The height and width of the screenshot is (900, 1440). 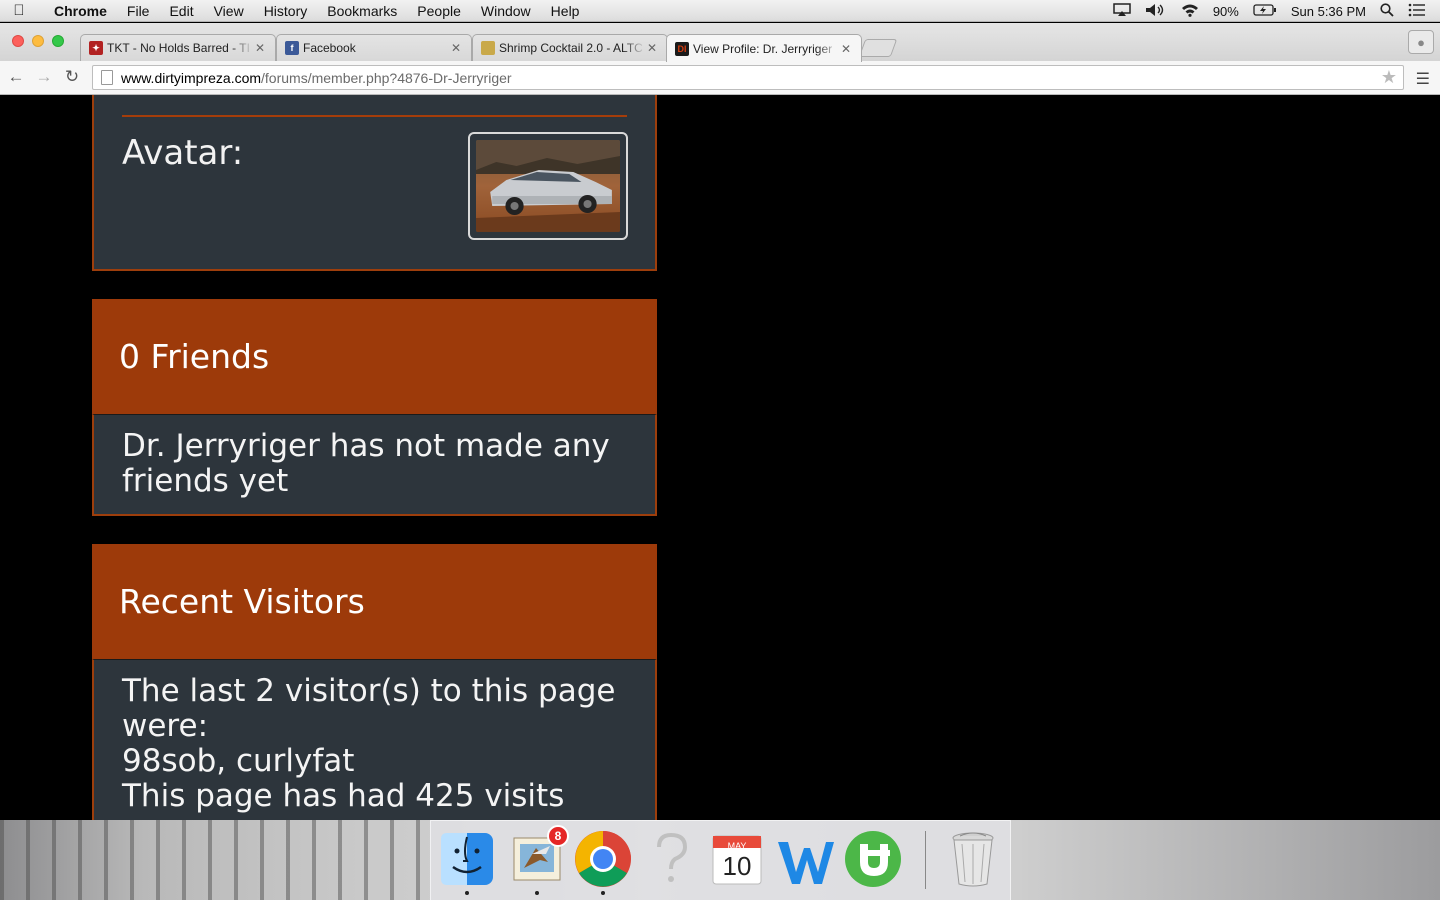 What do you see at coordinates (538, 860) in the screenshot?
I see `mail-icon: 8` at bounding box center [538, 860].